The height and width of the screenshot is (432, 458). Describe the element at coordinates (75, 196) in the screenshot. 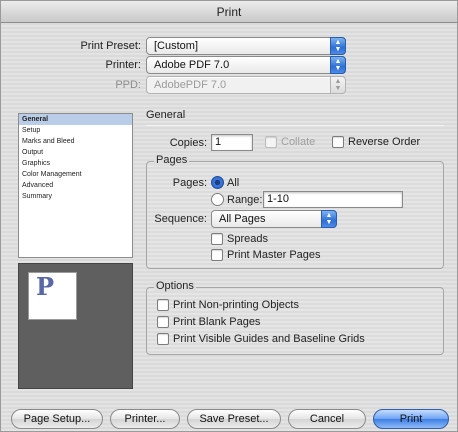

I see `sidebar-item-summary: Summary` at that location.